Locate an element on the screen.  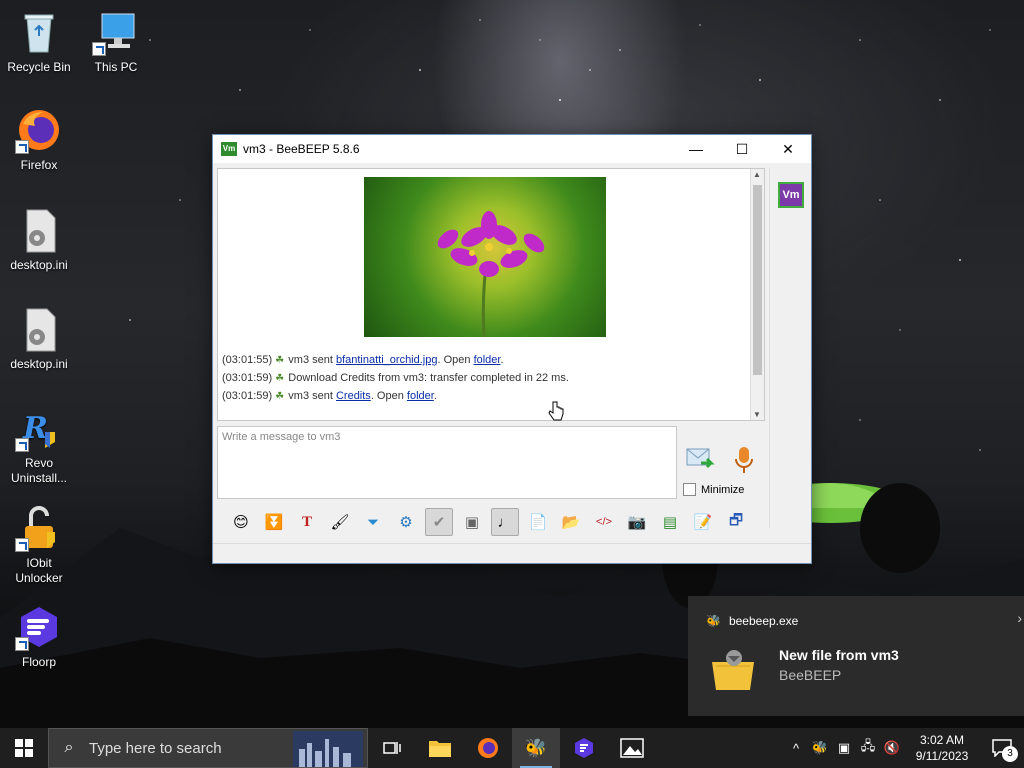
photos-icon is located at coordinates (632, 748).